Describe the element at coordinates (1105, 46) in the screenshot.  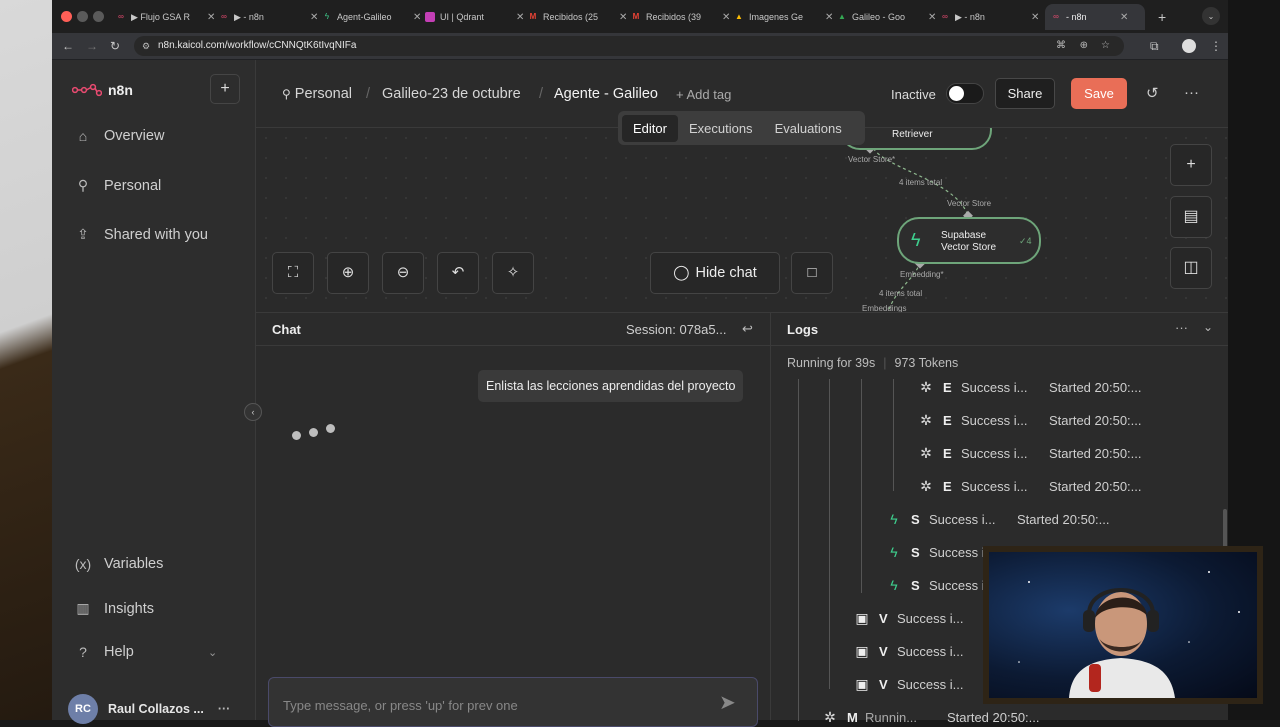
I see `bookmark-star-icon: ☆` at that location.